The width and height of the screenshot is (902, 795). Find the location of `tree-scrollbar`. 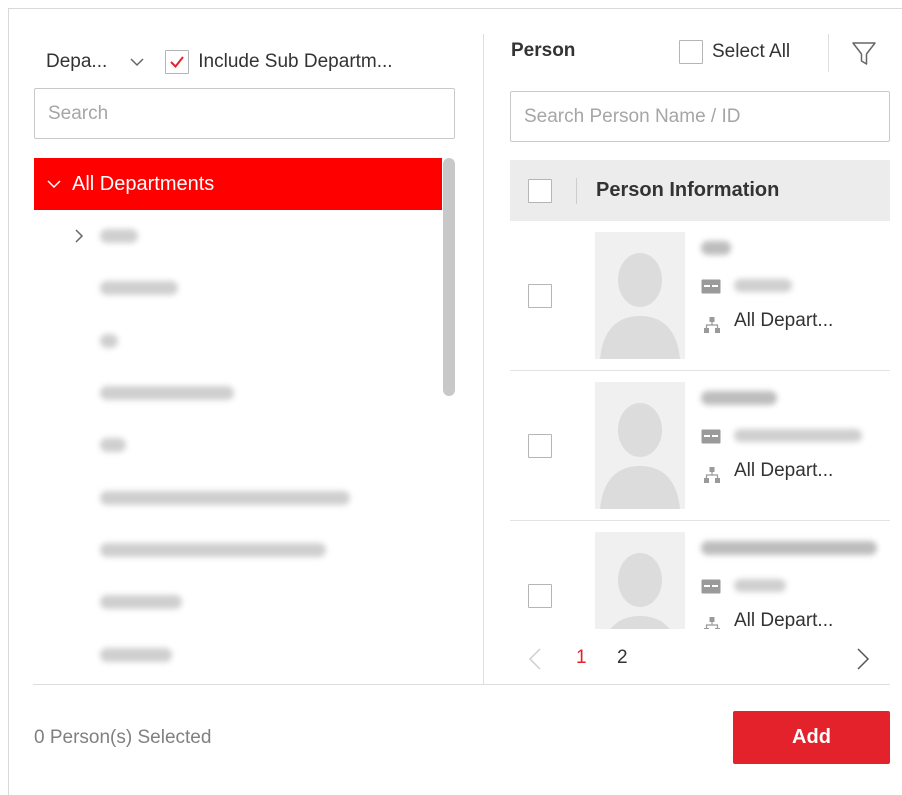

tree-scrollbar is located at coordinates (449, 277).